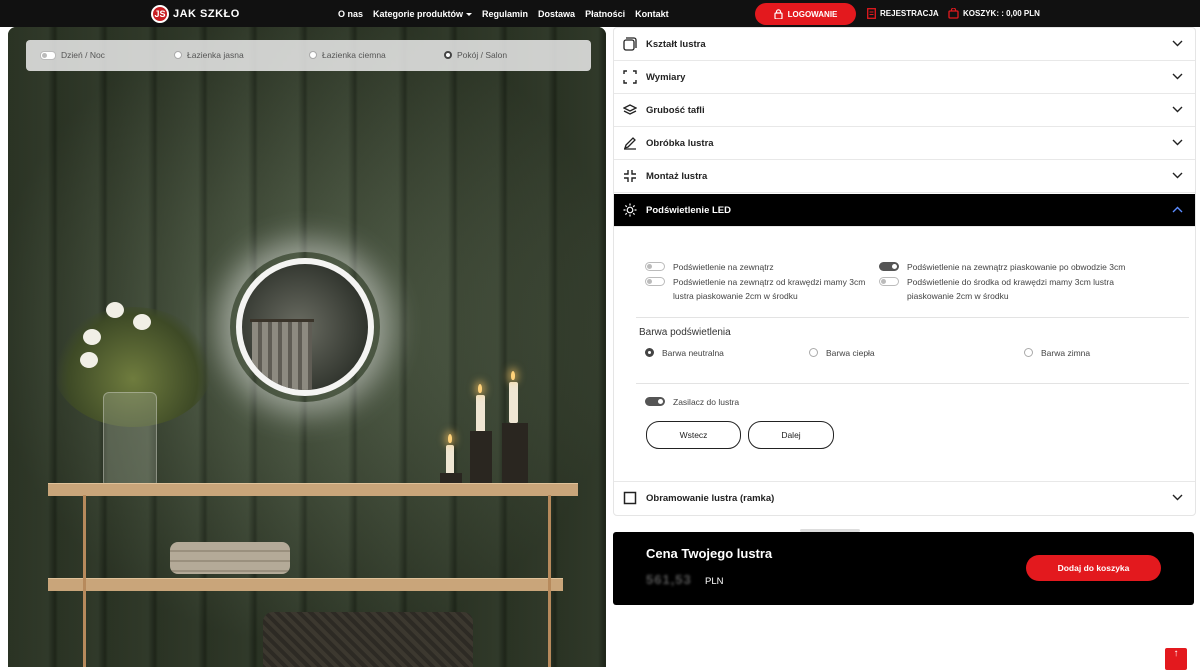 This screenshot has height=670, width=1200. Describe the element at coordinates (630, 210) in the screenshot. I see `sun-icon` at that location.